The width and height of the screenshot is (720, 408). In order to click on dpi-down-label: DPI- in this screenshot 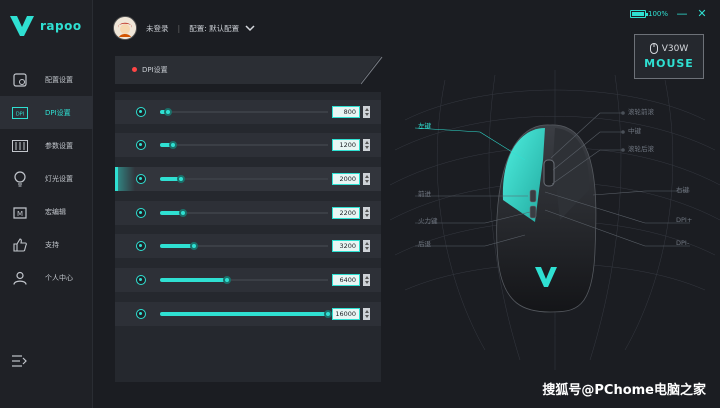, I will do `click(682, 243)`.